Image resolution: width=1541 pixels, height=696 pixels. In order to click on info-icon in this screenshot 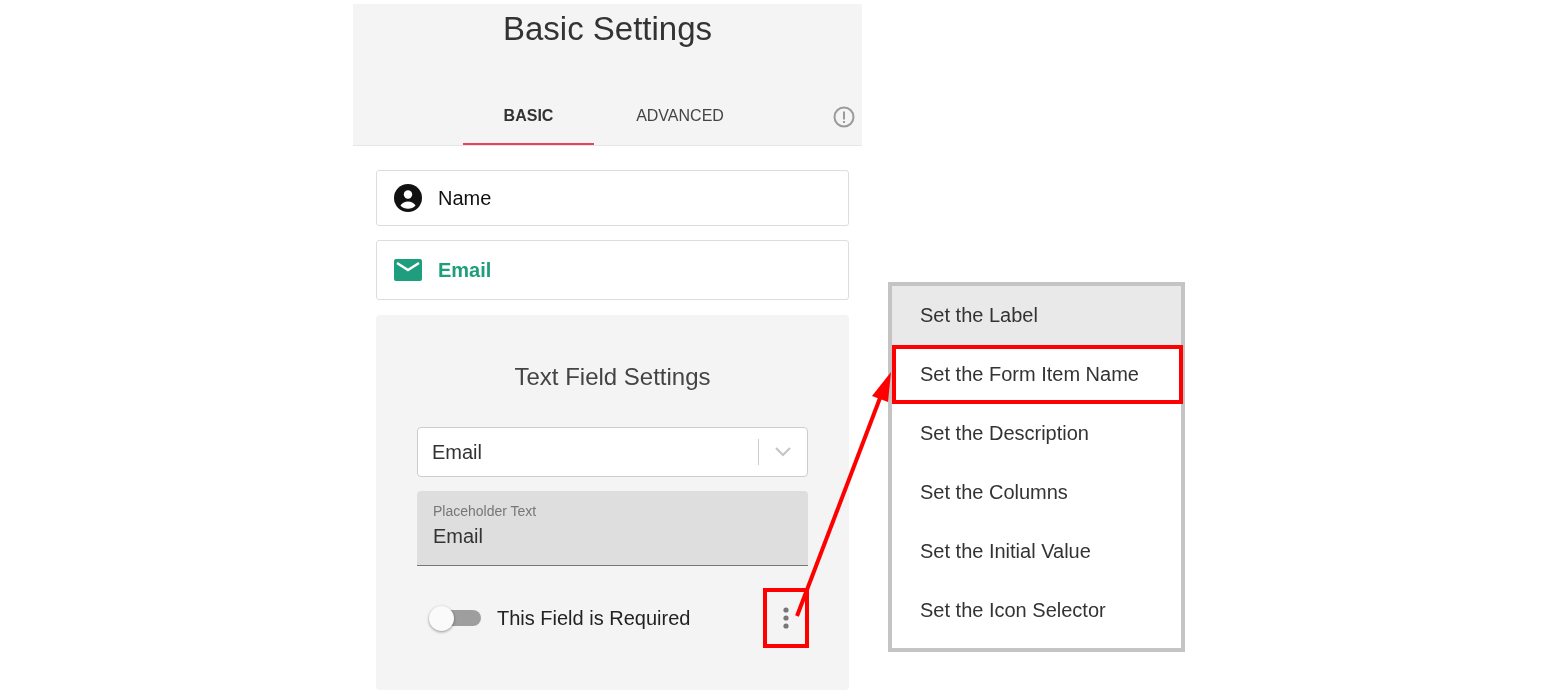, I will do `click(844, 116)`.